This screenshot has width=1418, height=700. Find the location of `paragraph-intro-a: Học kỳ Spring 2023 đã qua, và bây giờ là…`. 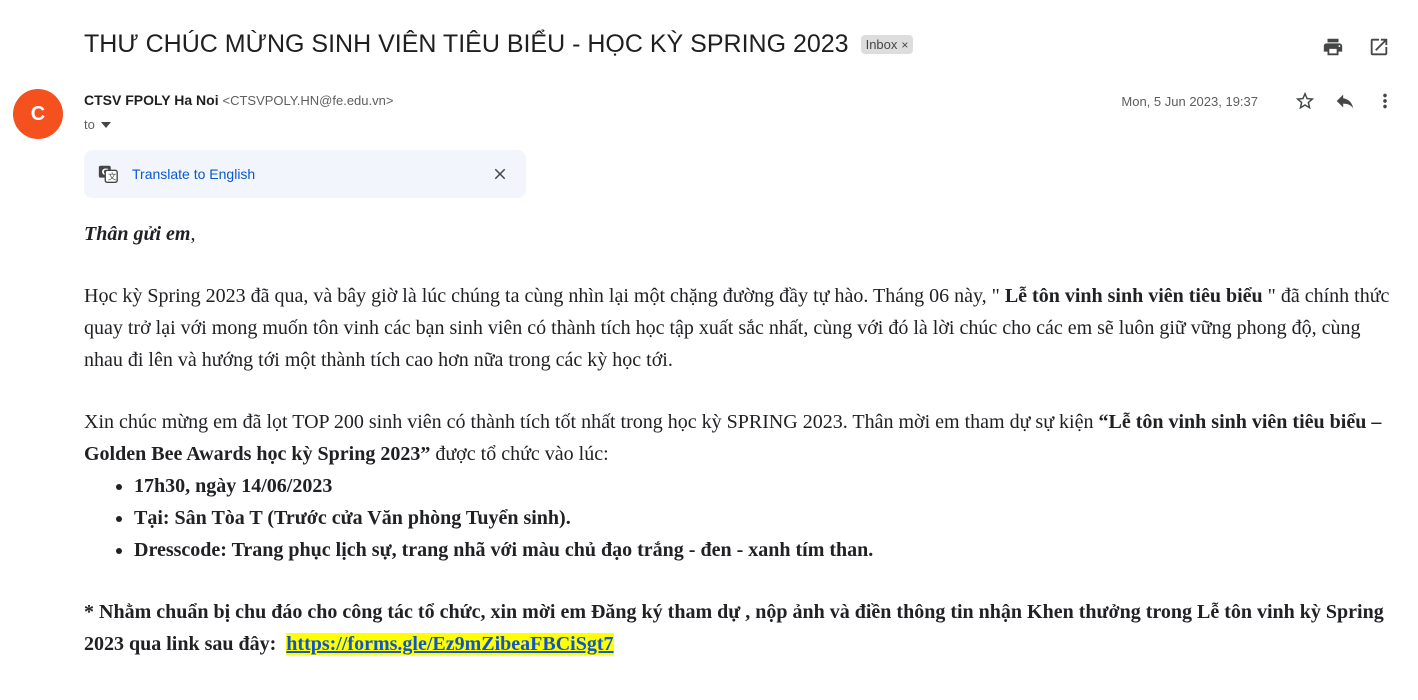

paragraph-intro-a: Học kỳ Spring 2023 đã qua, và bây giờ là… is located at coordinates (544, 296).